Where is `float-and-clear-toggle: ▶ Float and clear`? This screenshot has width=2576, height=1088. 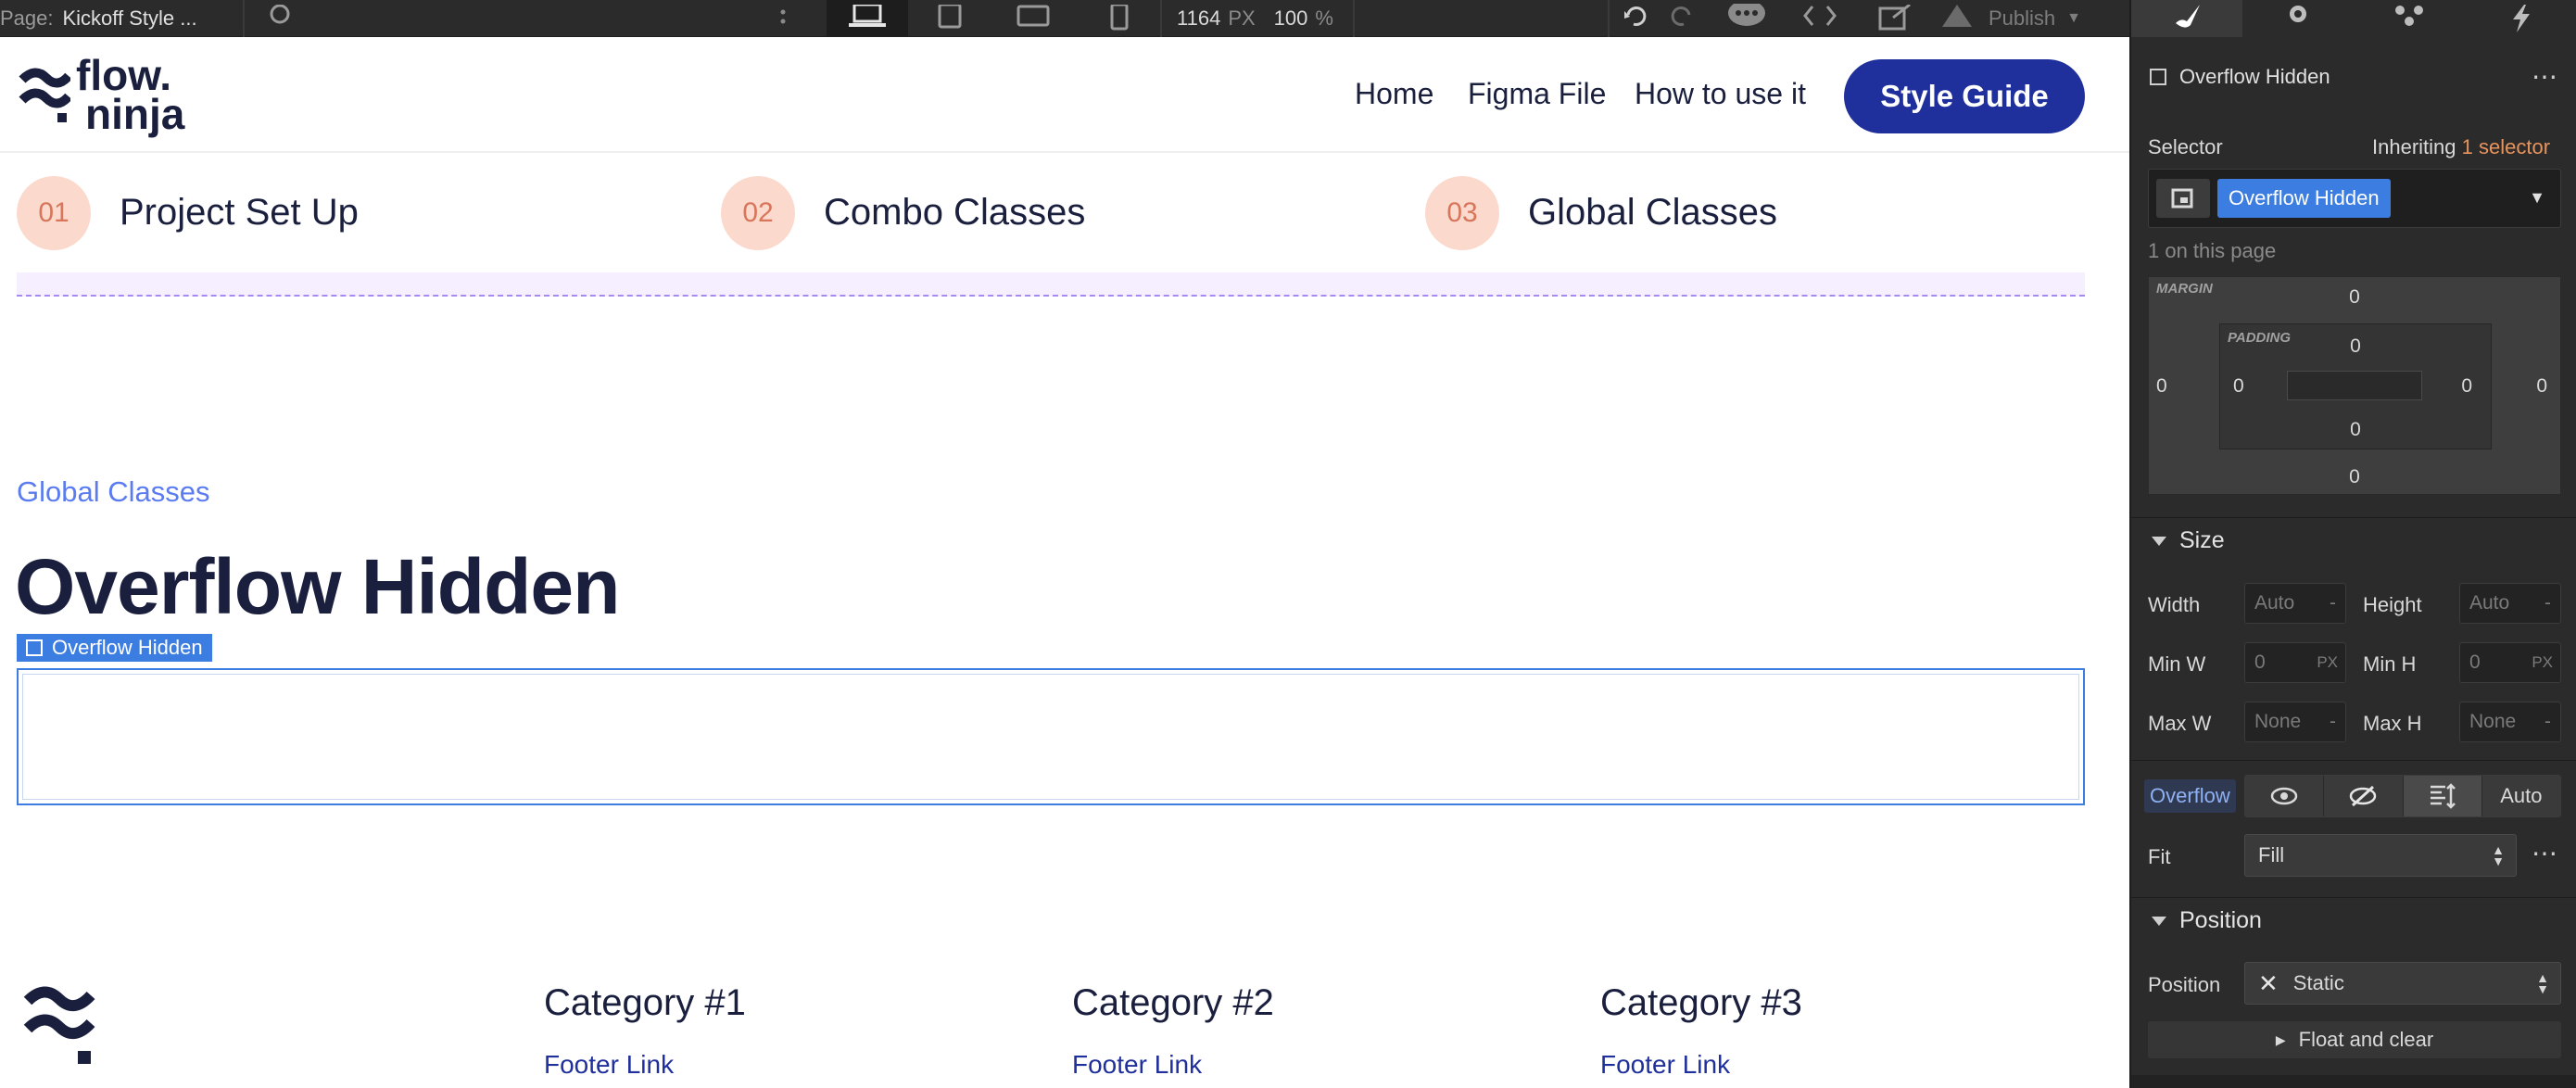
float-and-clear-toggle: ▶ Float and clear is located at coordinates (2354, 1040).